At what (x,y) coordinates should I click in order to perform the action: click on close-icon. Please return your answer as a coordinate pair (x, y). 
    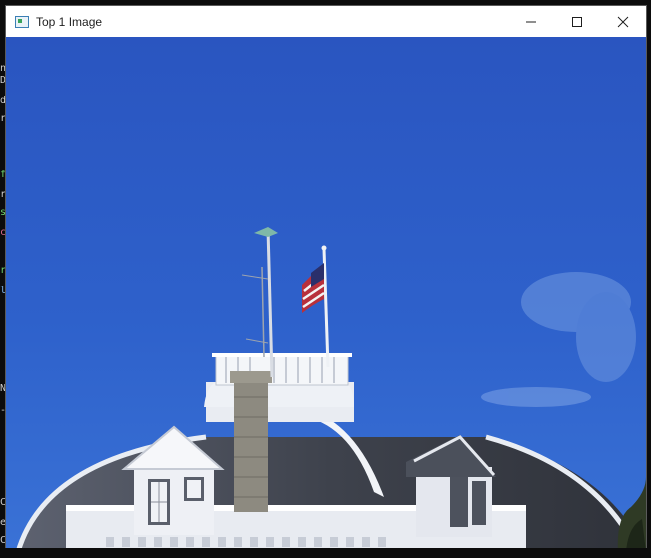
    Looking at the image, I should click on (623, 21).